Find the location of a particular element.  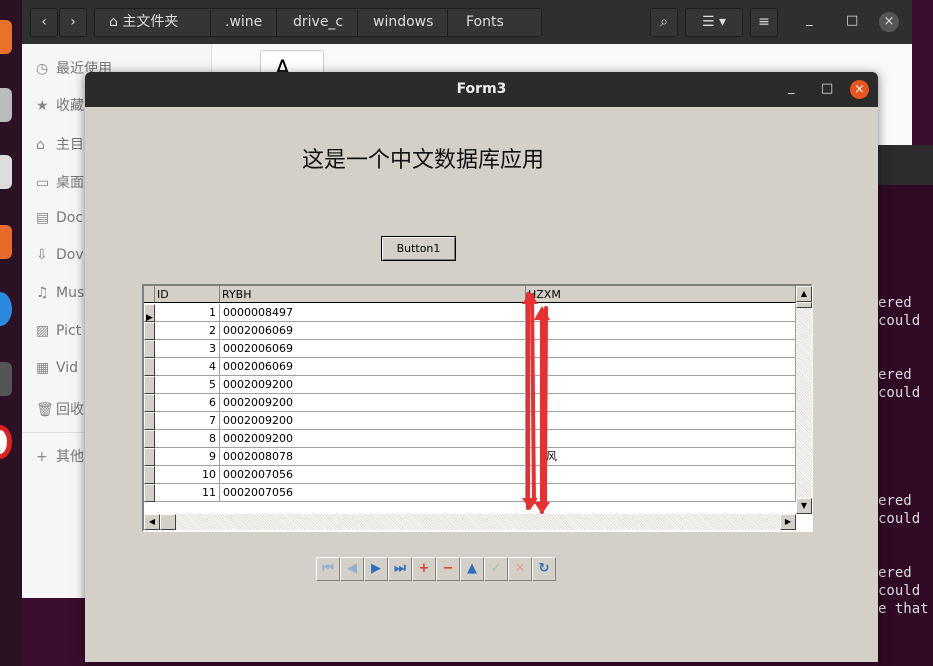

vertical-scrollbar: ▲ ▼ is located at coordinates (804, 400).